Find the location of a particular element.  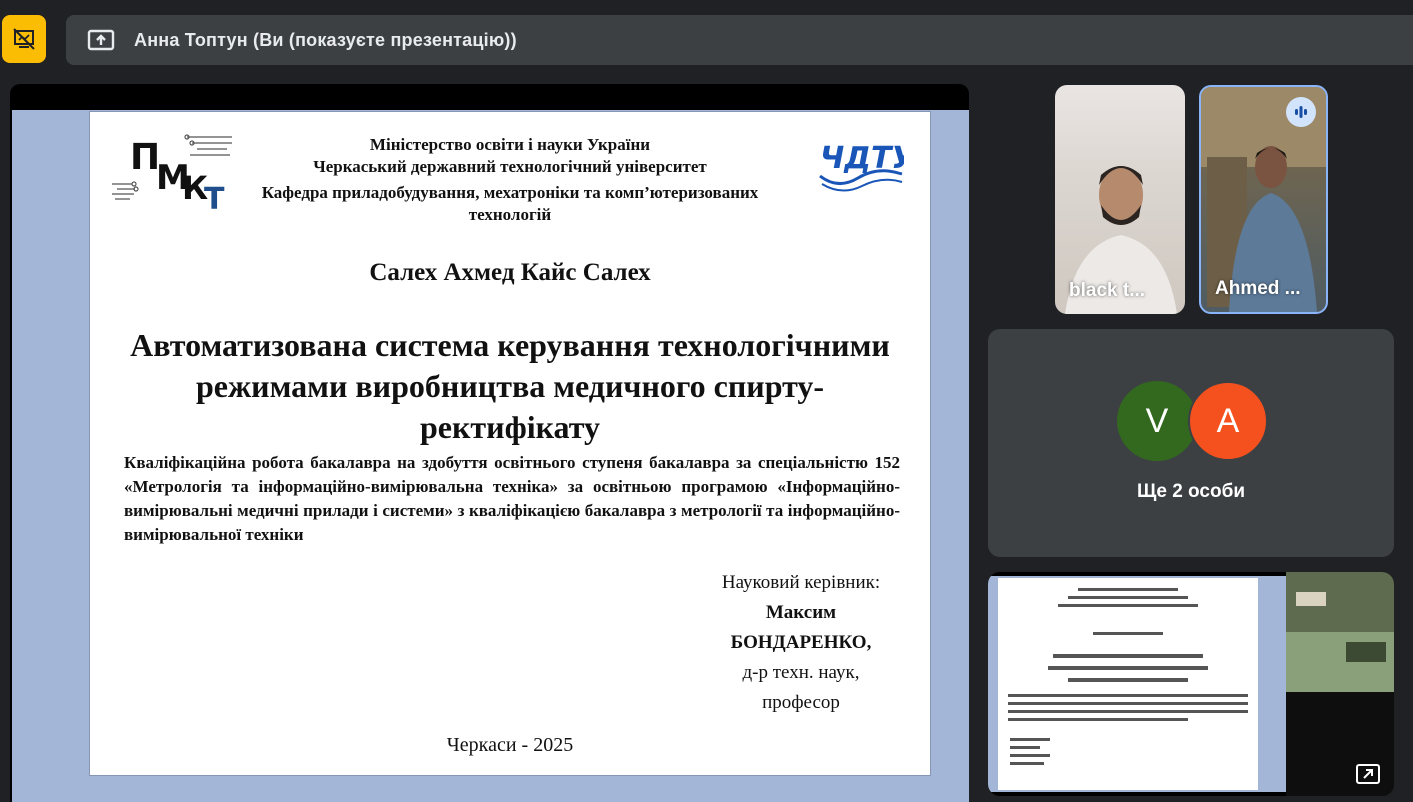

self-view-tile: Анна Топтун is located at coordinates (1191, 684).